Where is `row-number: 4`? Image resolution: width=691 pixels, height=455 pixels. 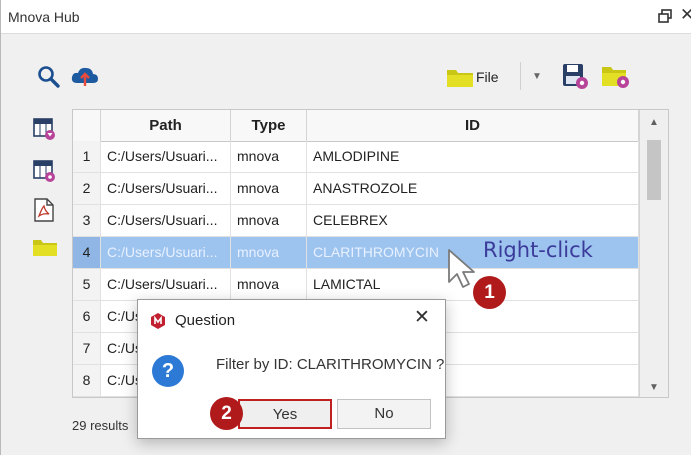 row-number: 4 is located at coordinates (87, 252).